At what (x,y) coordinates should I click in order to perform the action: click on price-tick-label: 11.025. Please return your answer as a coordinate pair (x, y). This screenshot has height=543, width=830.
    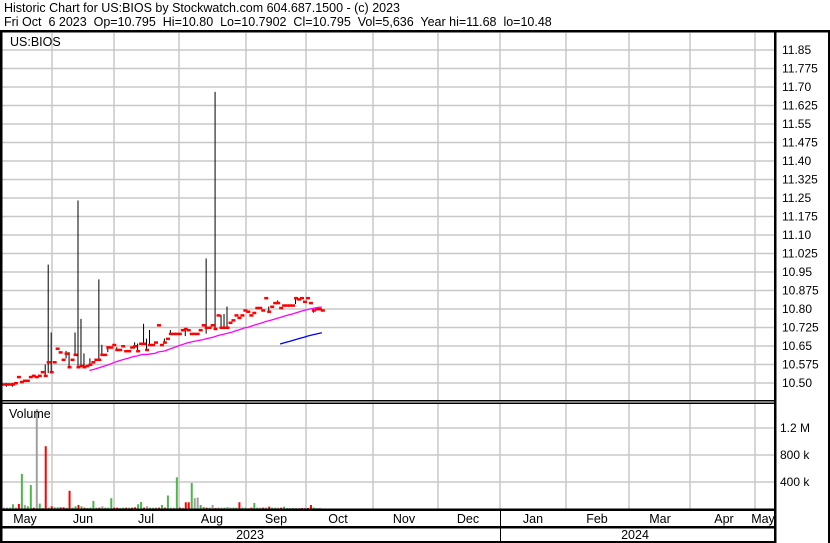
    Looking at the image, I should click on (800, 254).